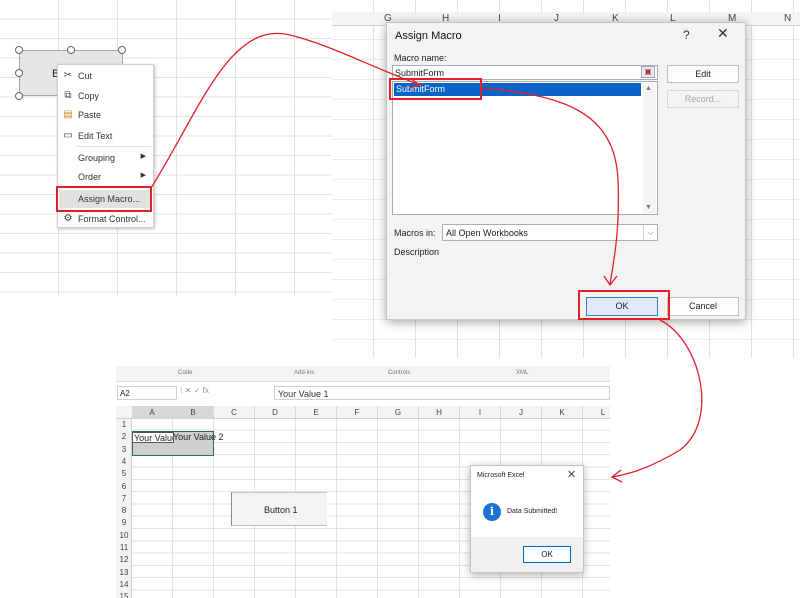  What do you see at coordinates (657, 398) in the screenshot?
I see `arrow-to-msgbox` at bounding box center [657, 398].